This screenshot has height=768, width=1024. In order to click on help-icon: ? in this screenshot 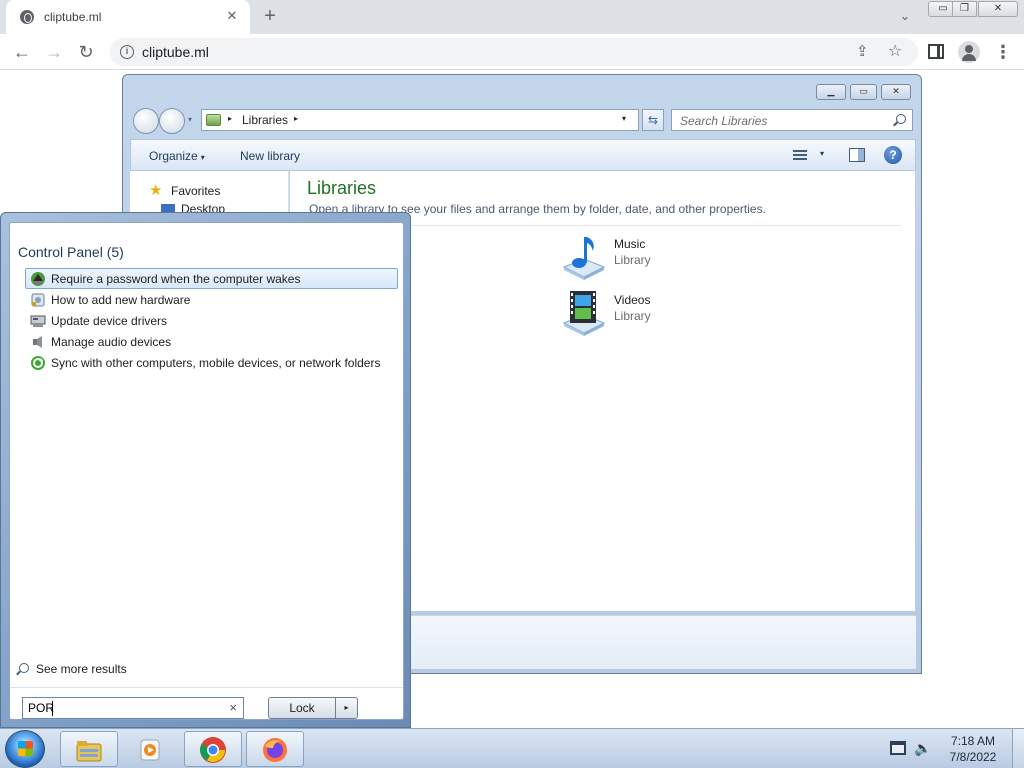, I will do `click(893, 155)`.